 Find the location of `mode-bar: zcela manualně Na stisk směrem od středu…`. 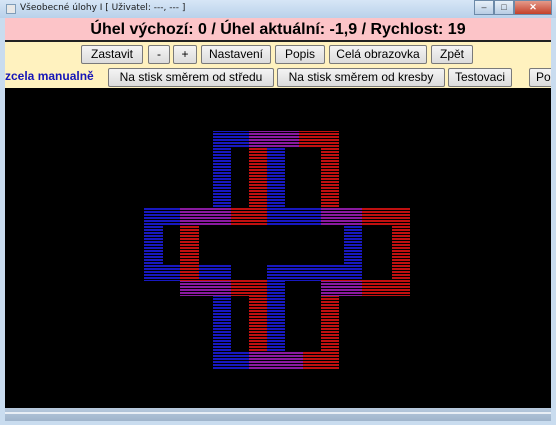

mode-bar: zcela manualně Na stisk směrem od středu… is located at coordinates (278, 77).